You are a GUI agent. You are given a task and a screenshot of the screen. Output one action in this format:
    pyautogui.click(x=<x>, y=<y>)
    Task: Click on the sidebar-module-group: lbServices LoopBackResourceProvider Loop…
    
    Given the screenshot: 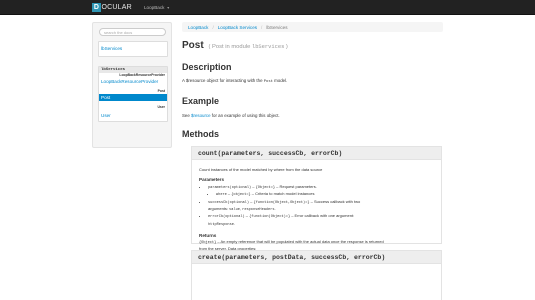 What is the action you would take?
    pyautogui.click(x=133, y=94)
    